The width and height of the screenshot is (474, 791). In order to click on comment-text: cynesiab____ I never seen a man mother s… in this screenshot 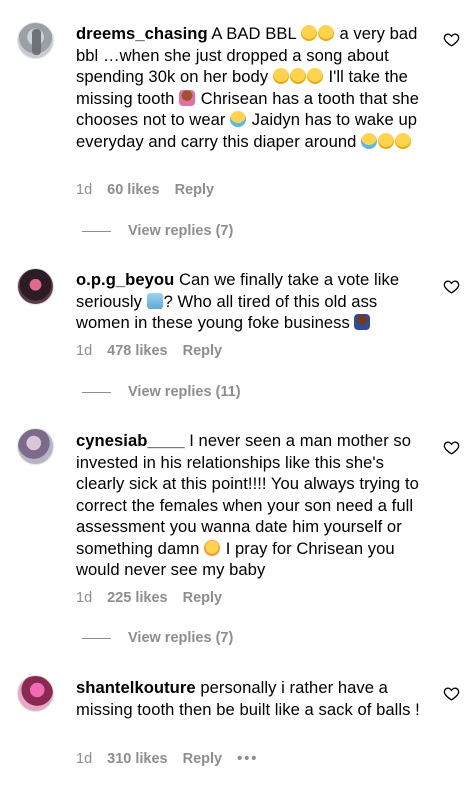, I will do `click(253, 505)`.